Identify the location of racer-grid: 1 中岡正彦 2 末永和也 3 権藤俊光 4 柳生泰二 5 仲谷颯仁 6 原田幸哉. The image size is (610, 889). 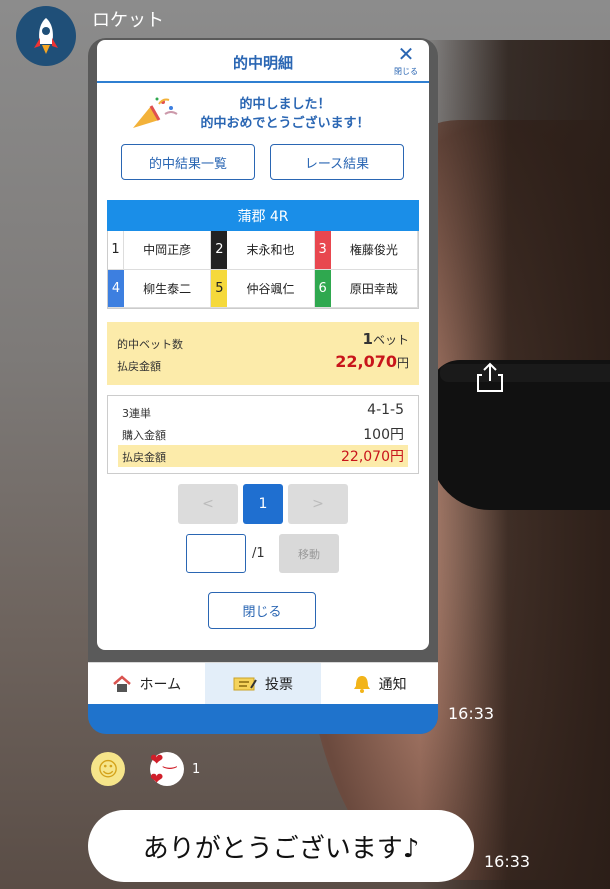
(263, 270).